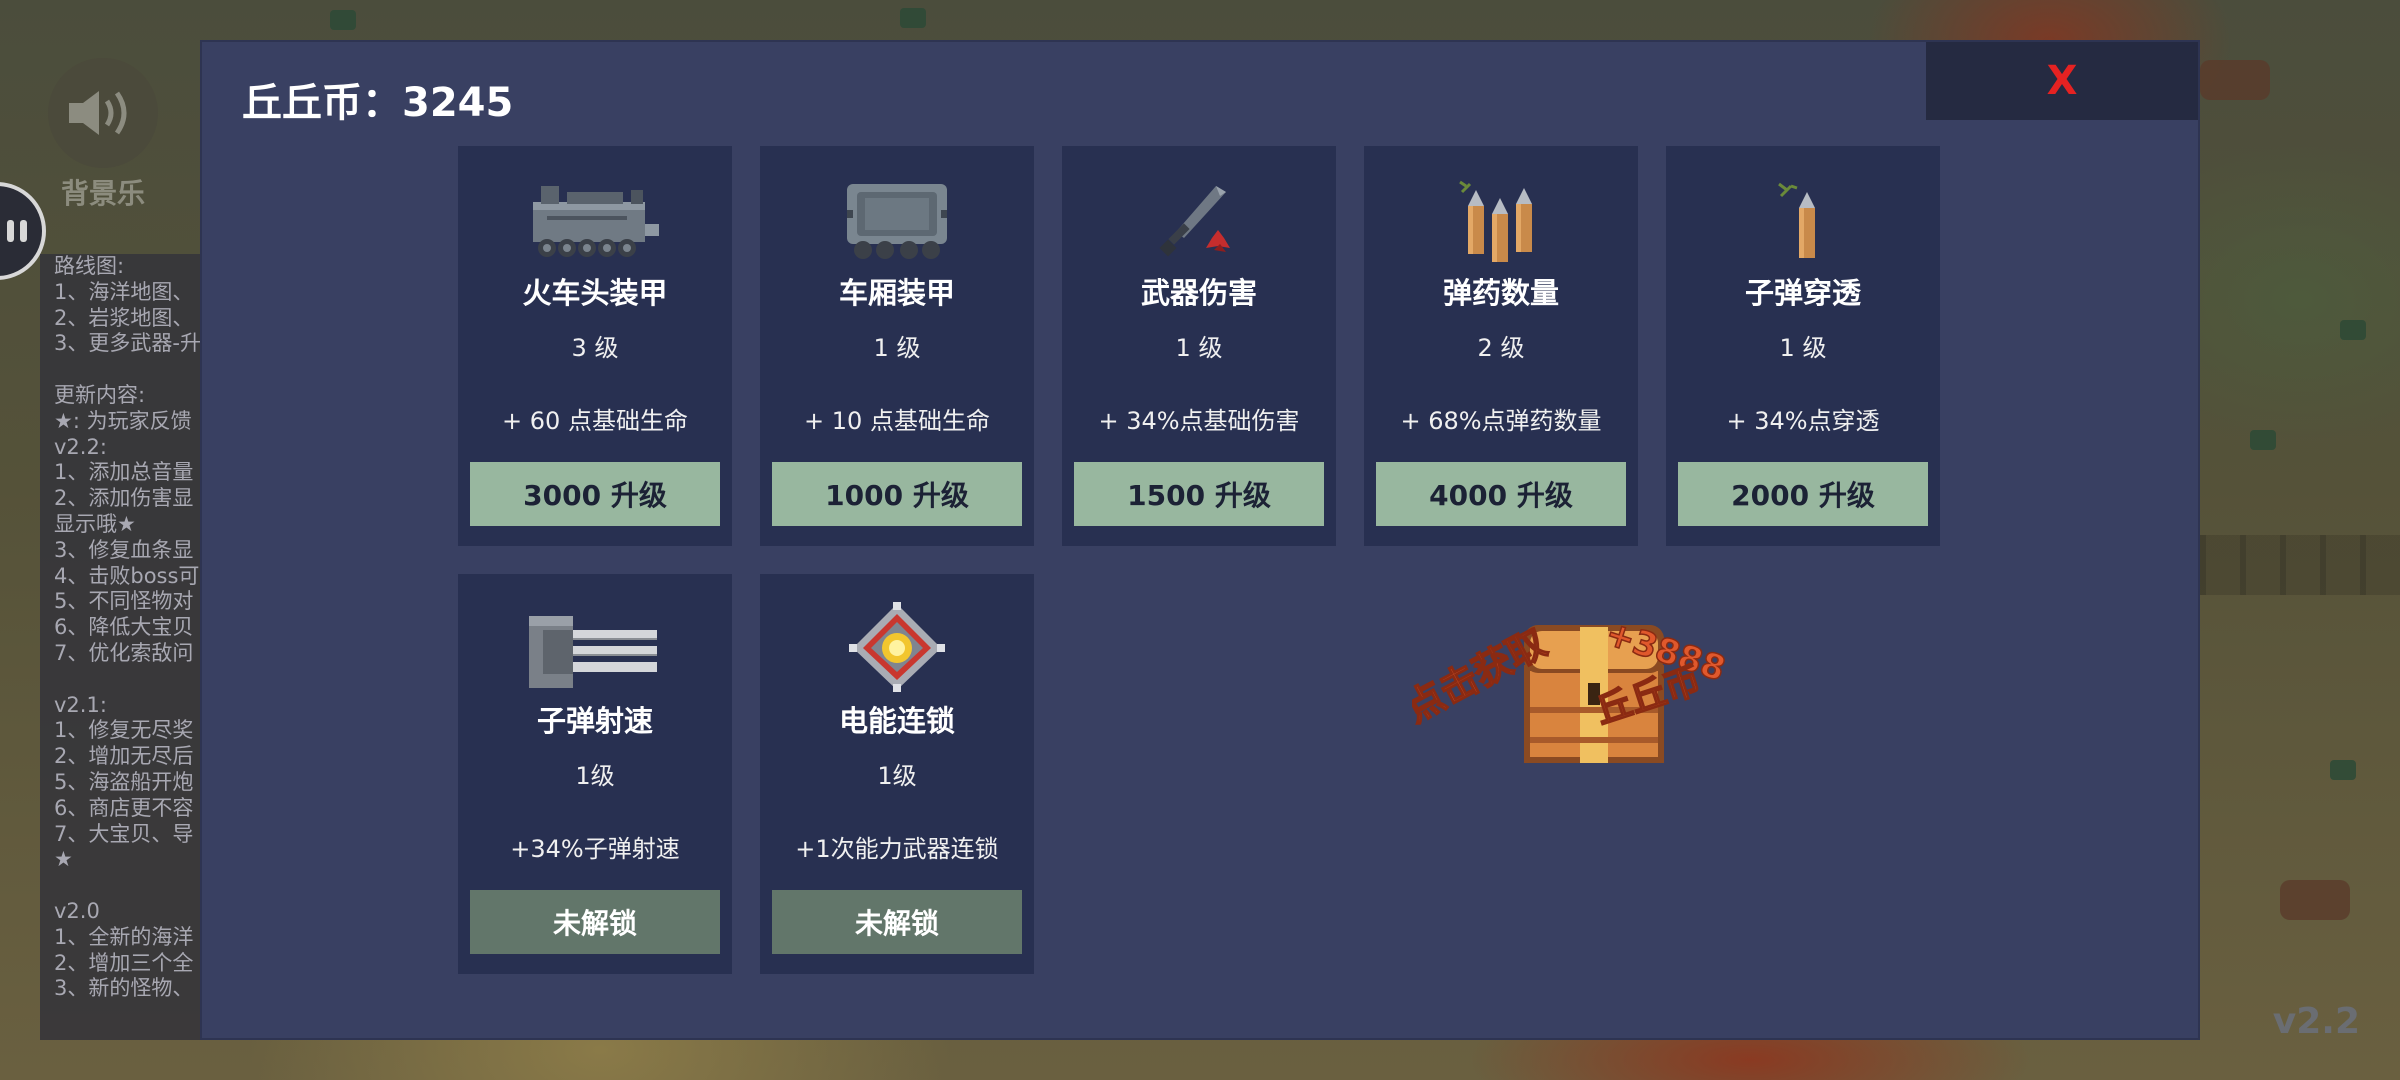  I want to click on upgrade-level: 3 级, so click(595, 348).